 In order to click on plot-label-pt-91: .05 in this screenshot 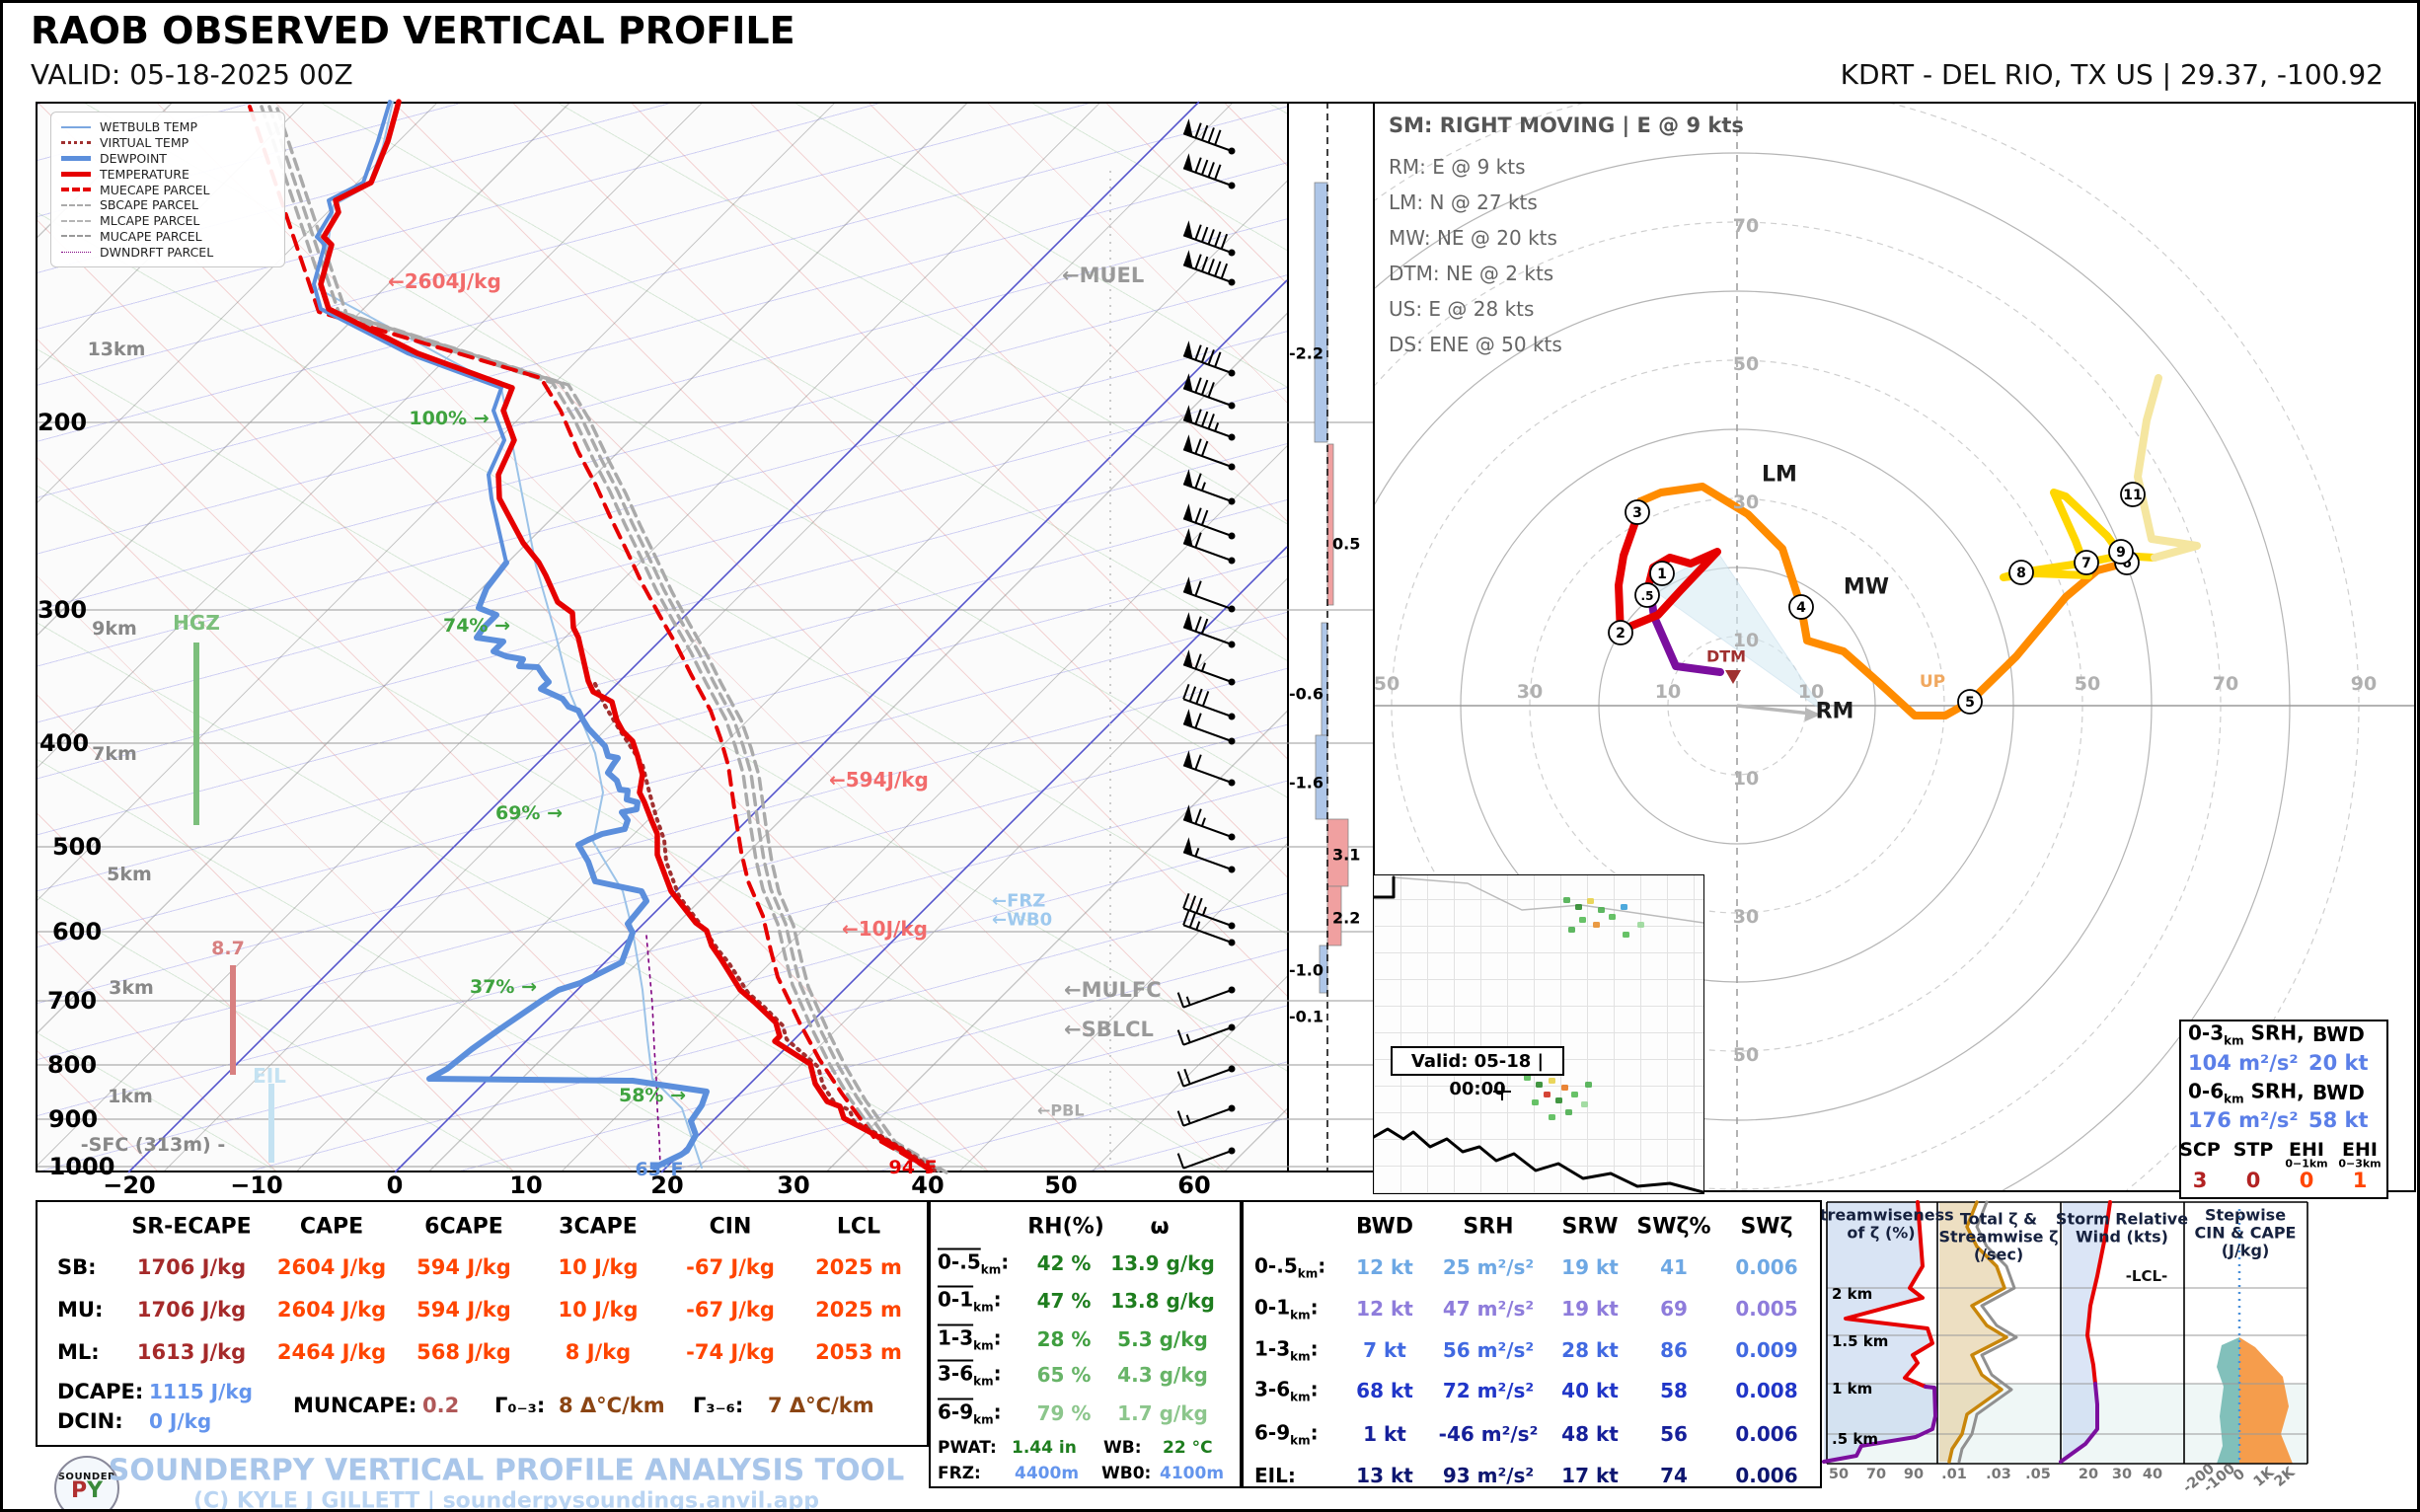, I will do `click(2038, 1474)`.